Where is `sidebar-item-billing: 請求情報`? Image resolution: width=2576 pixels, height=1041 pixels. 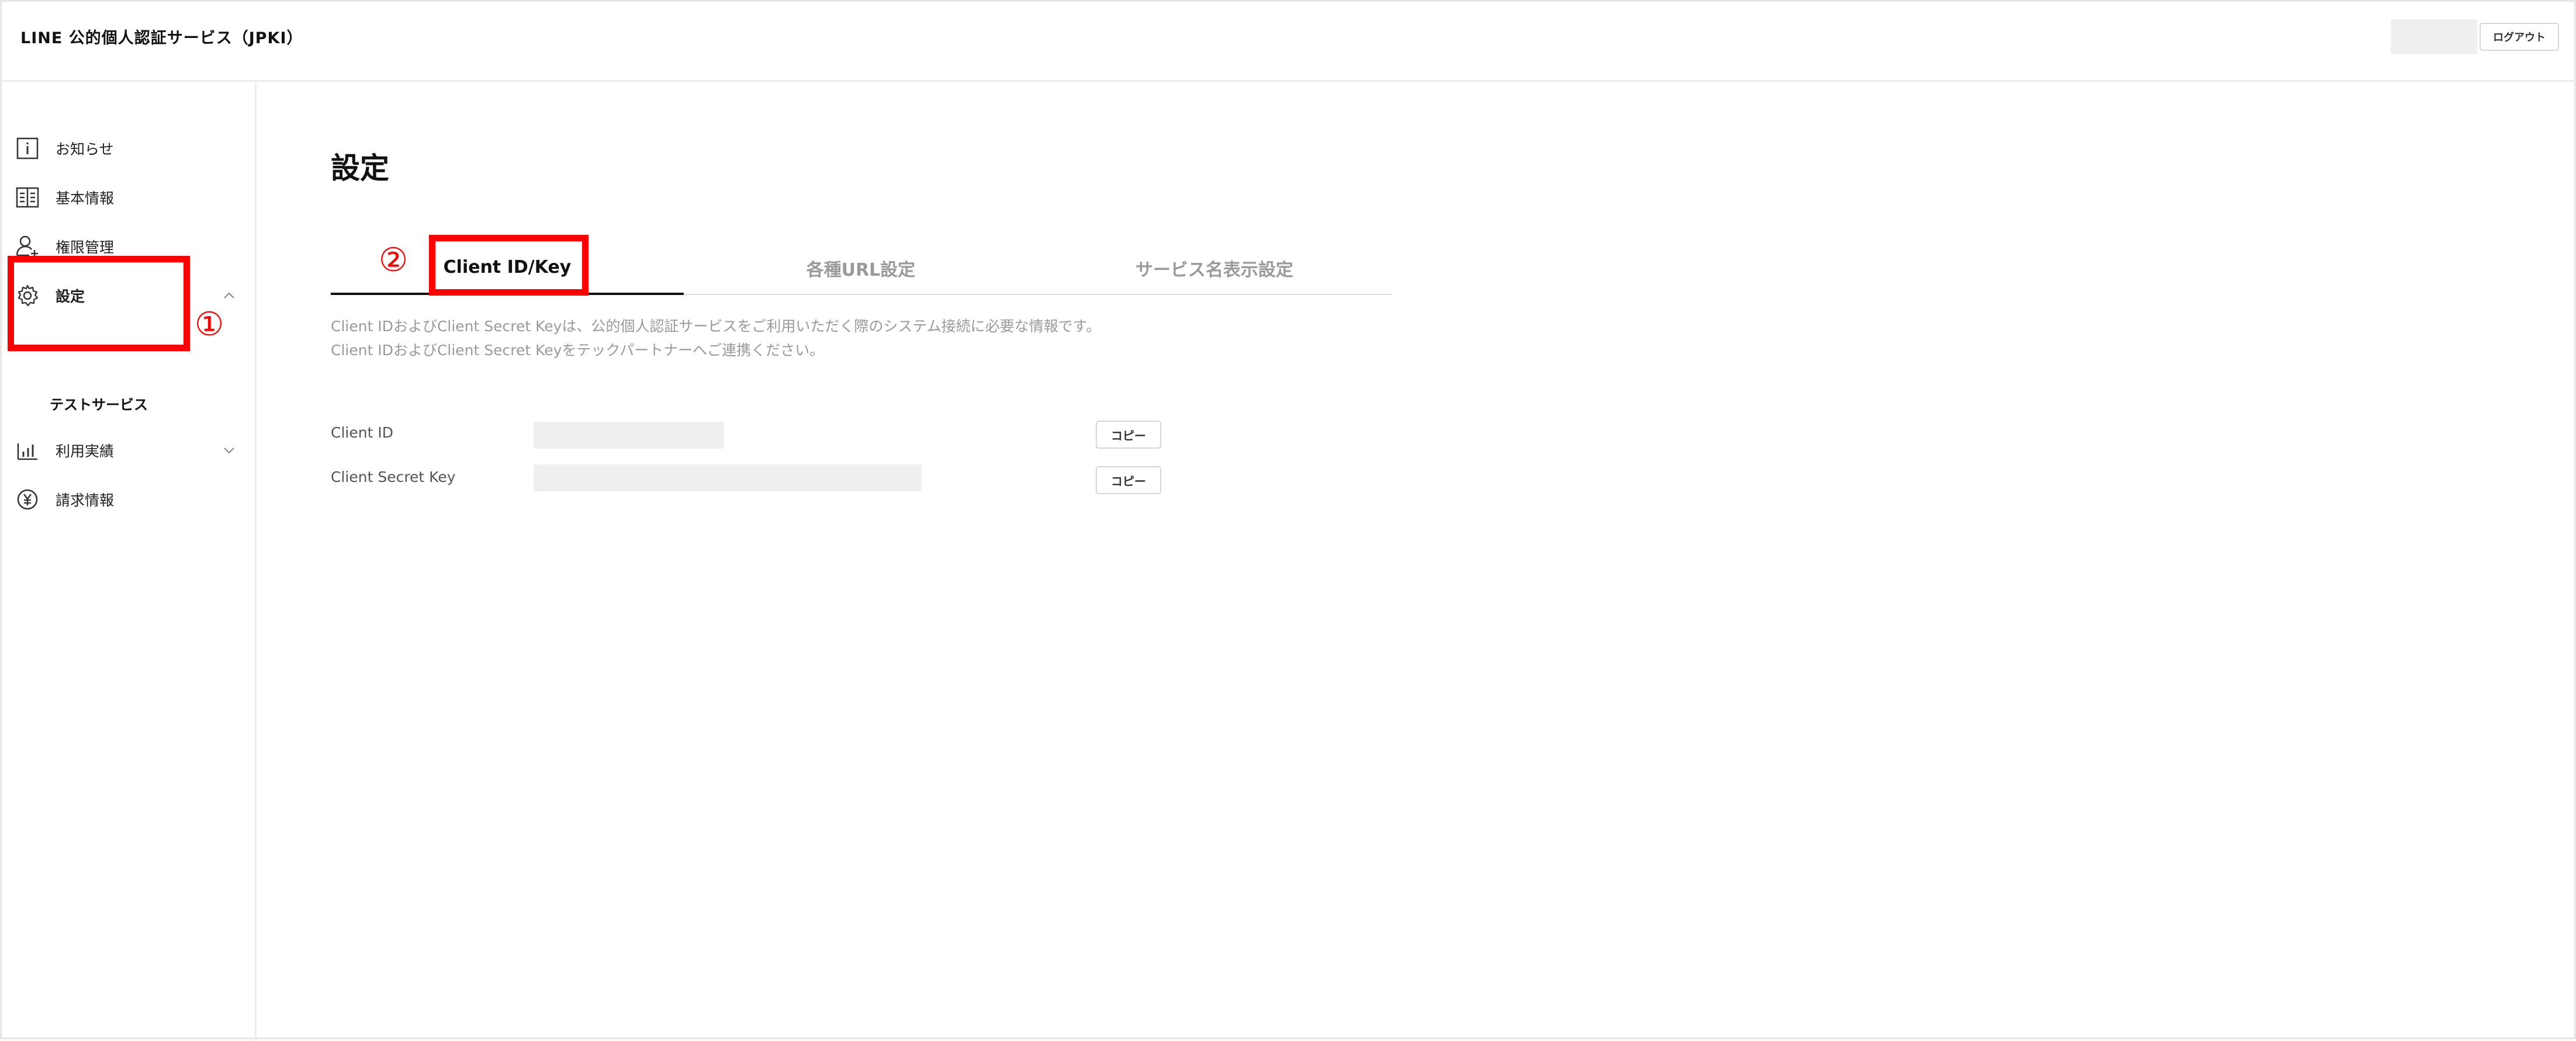 sidebar-item-billing: 請求情報 is located at coordinates (126, 499).